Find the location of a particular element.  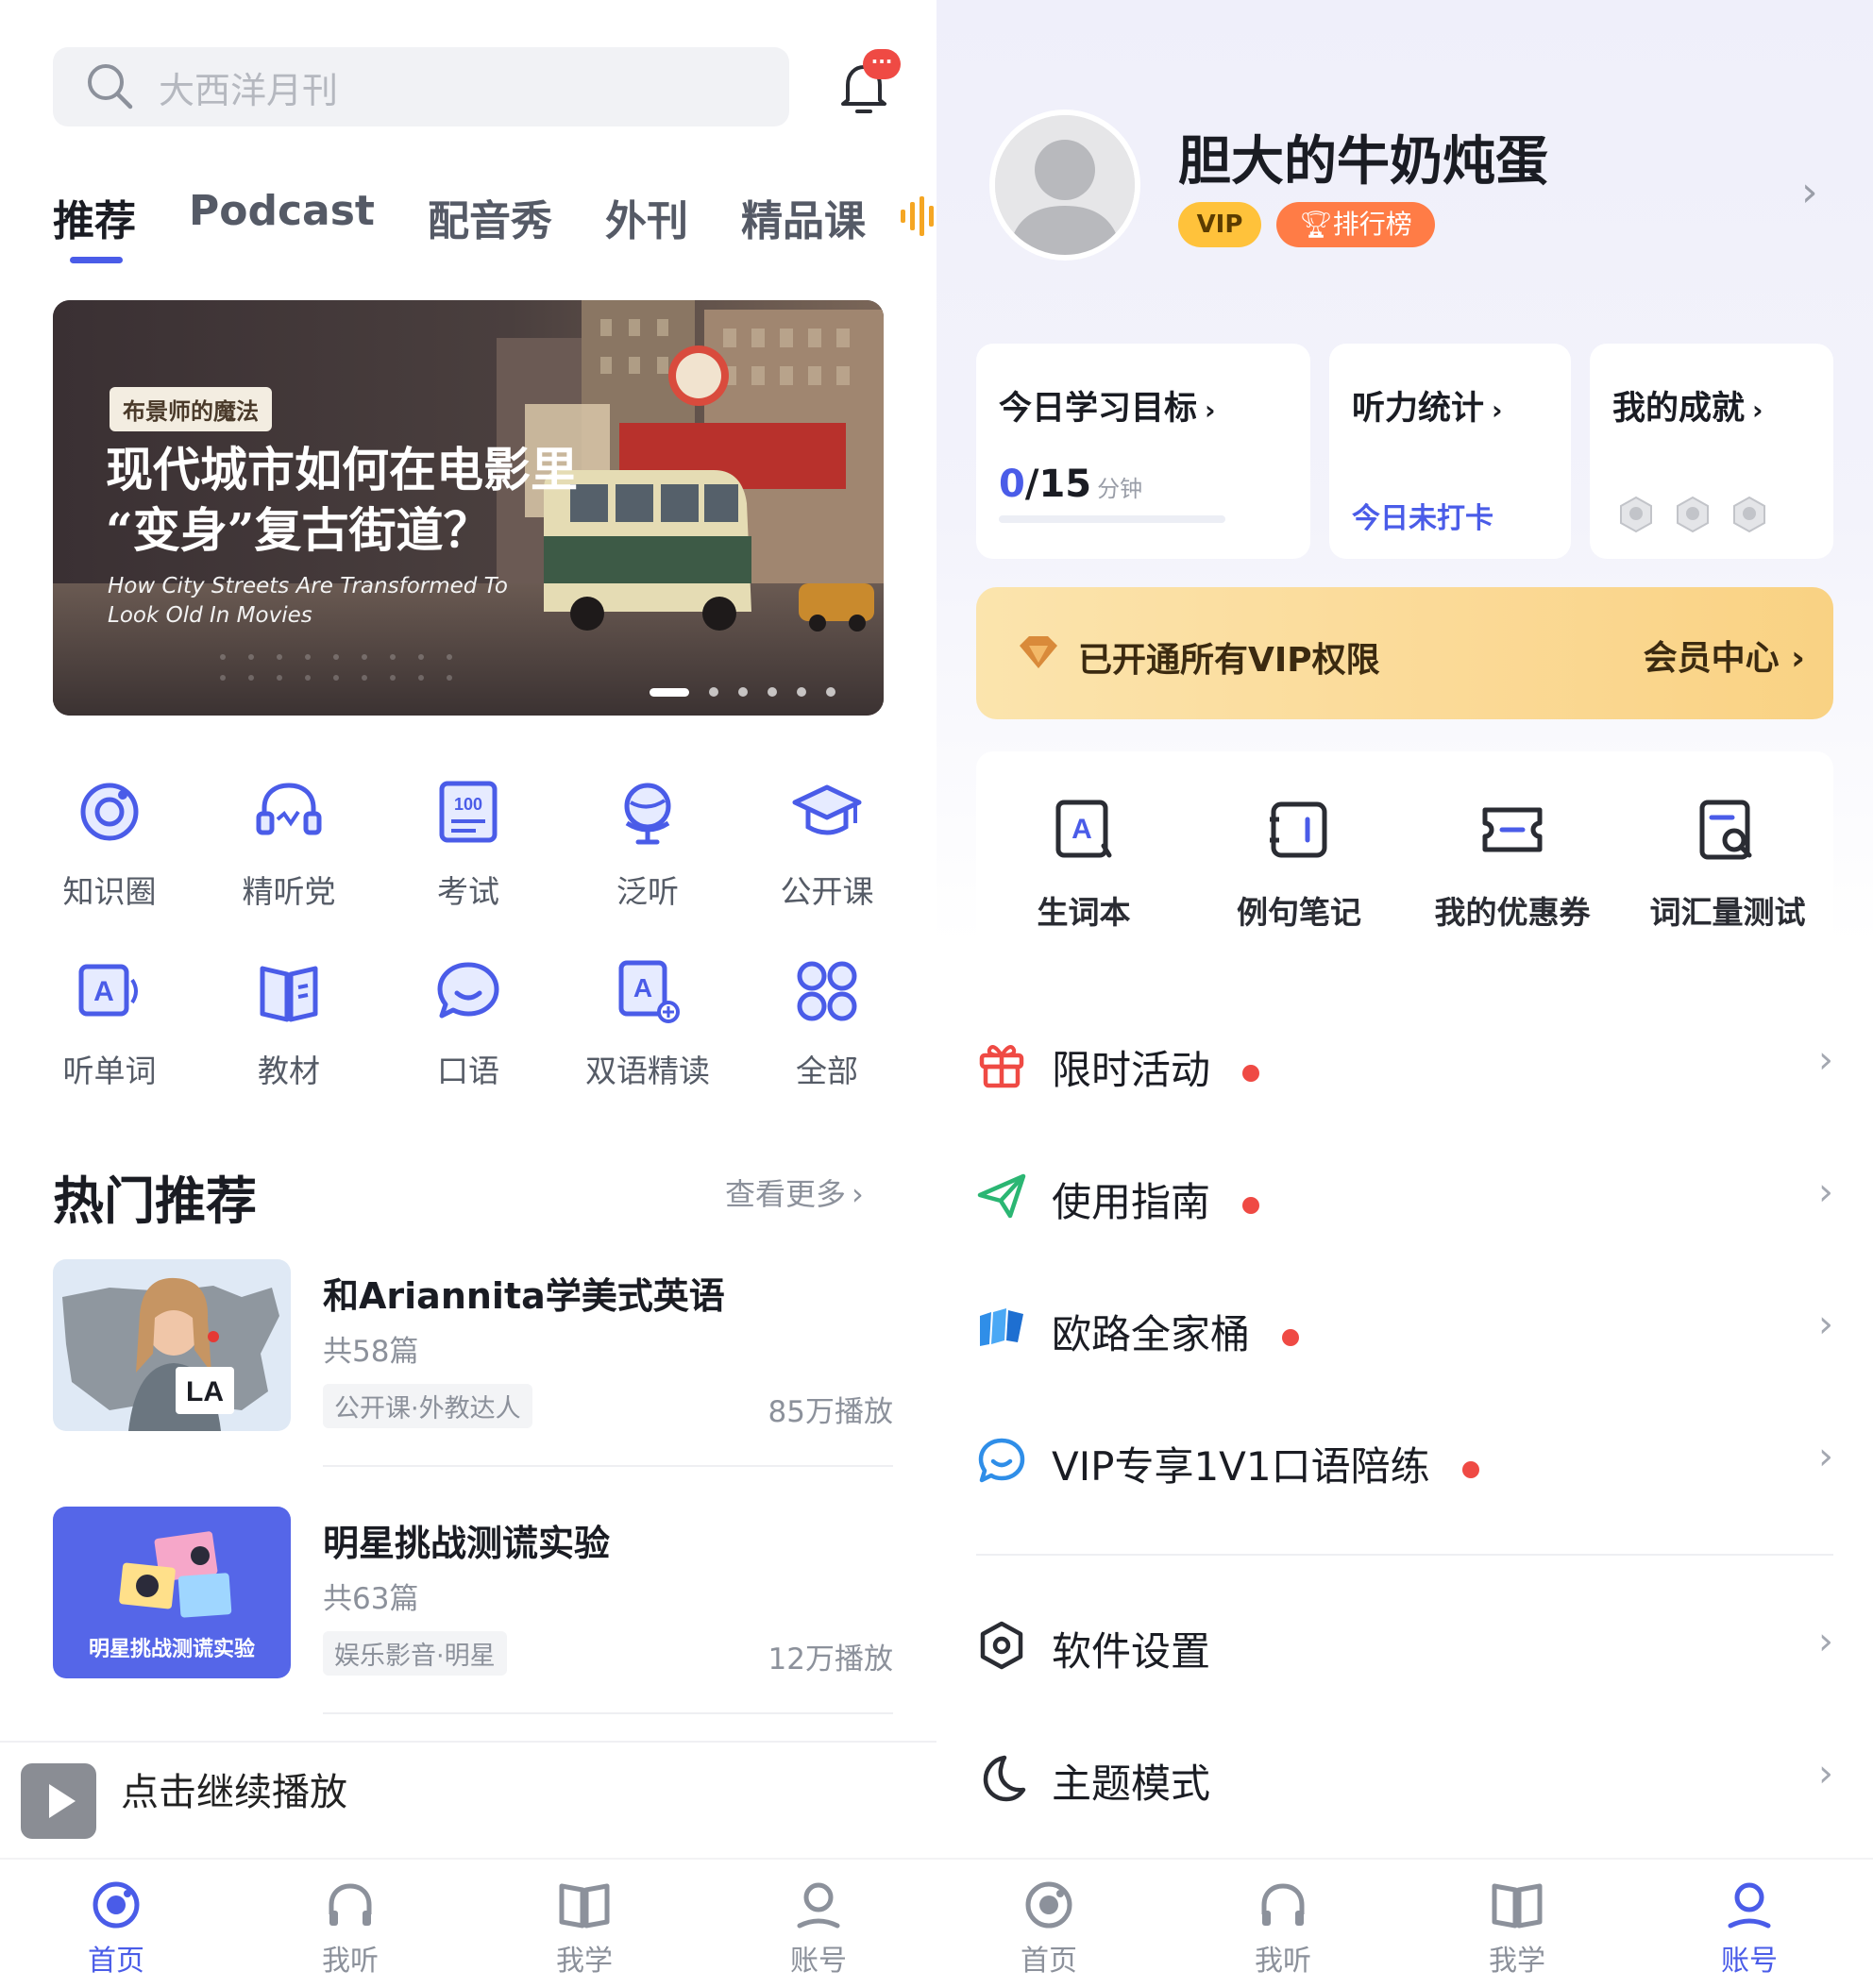

feature-extensive-listening: 泛听 is located at coordinates (647, 849).